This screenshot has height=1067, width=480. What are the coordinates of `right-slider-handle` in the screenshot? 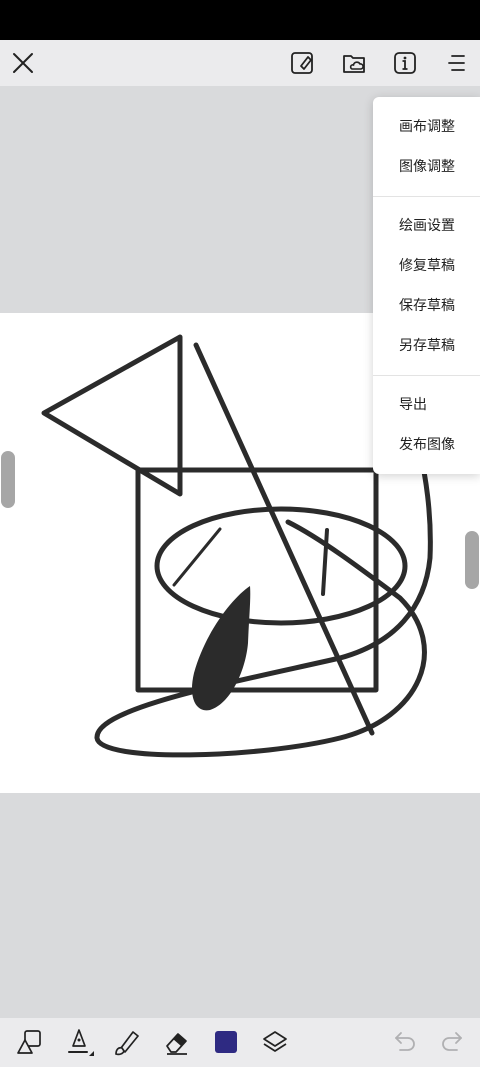 It's located at (472, 560).